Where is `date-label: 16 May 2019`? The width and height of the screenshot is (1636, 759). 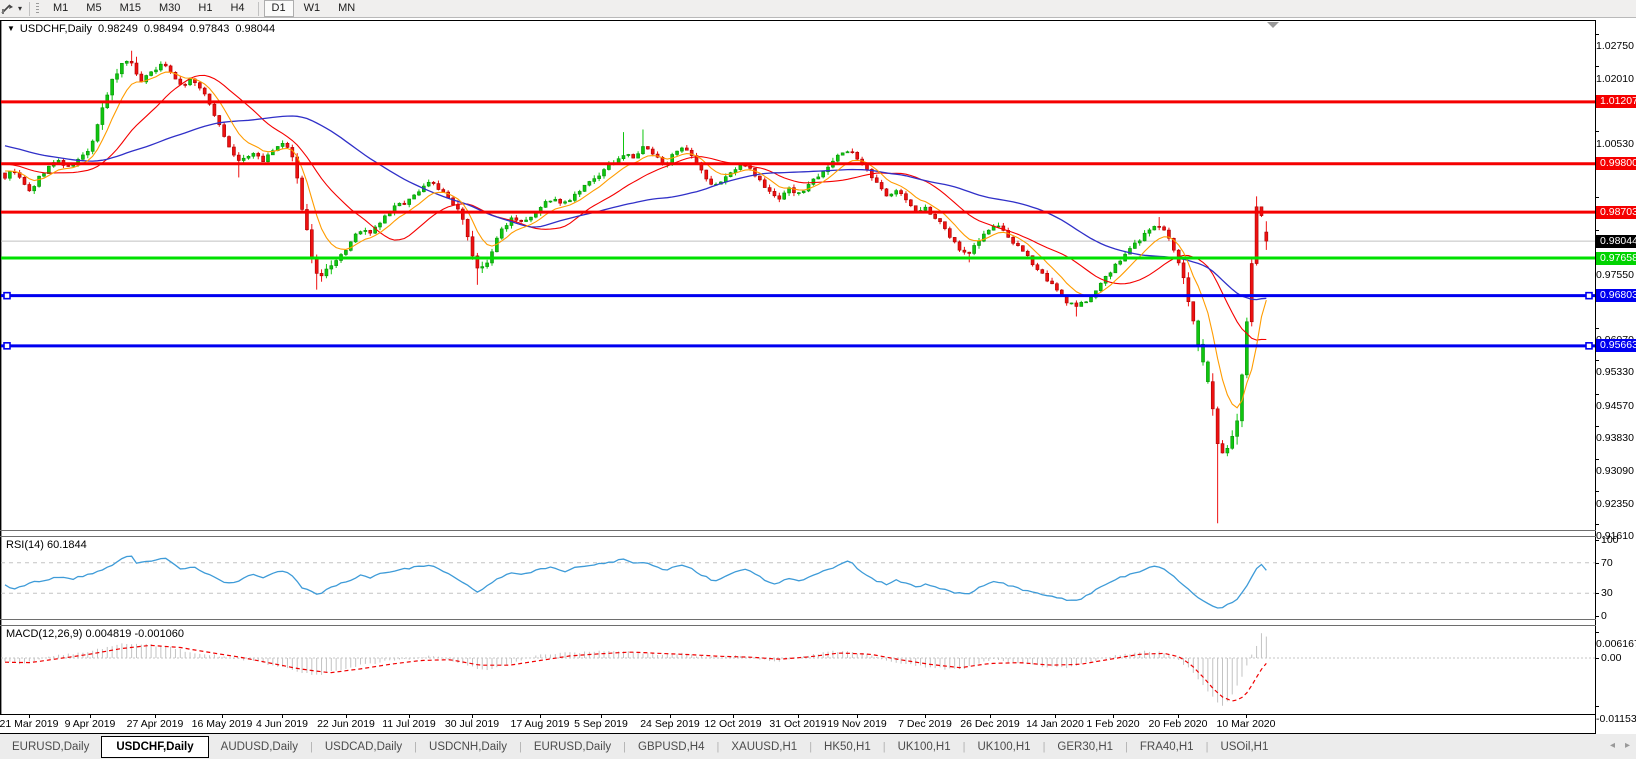 date-label: 16 May 2019 is located at coordinates (222, 724).